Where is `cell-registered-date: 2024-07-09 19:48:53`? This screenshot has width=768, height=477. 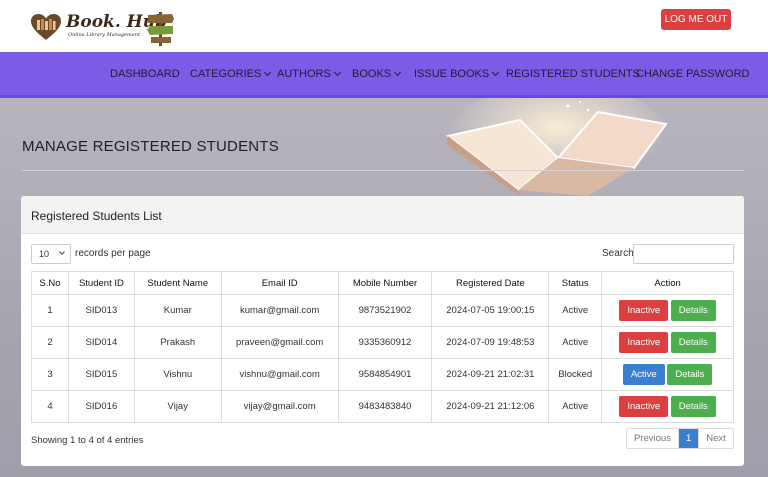 cell-registered-date: 2024-07-09 19:48:53 is located at coordinates (490, 342).